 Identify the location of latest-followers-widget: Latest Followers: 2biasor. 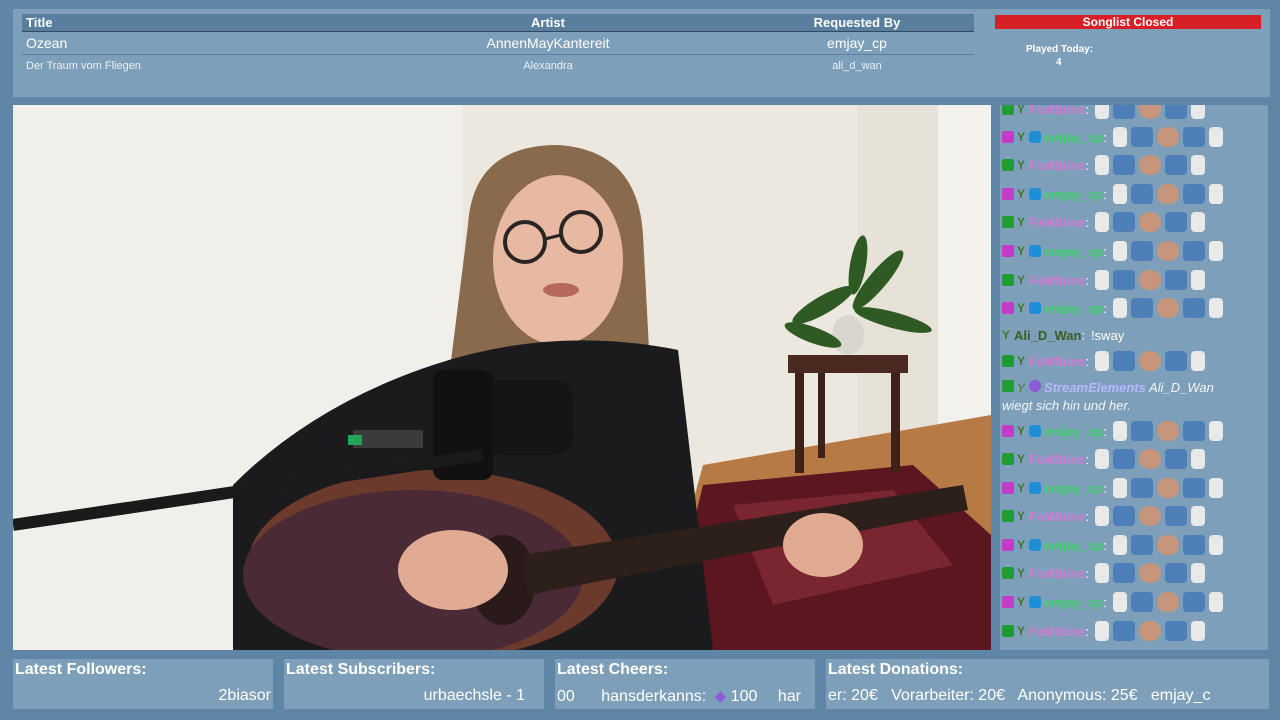
(143, 684).